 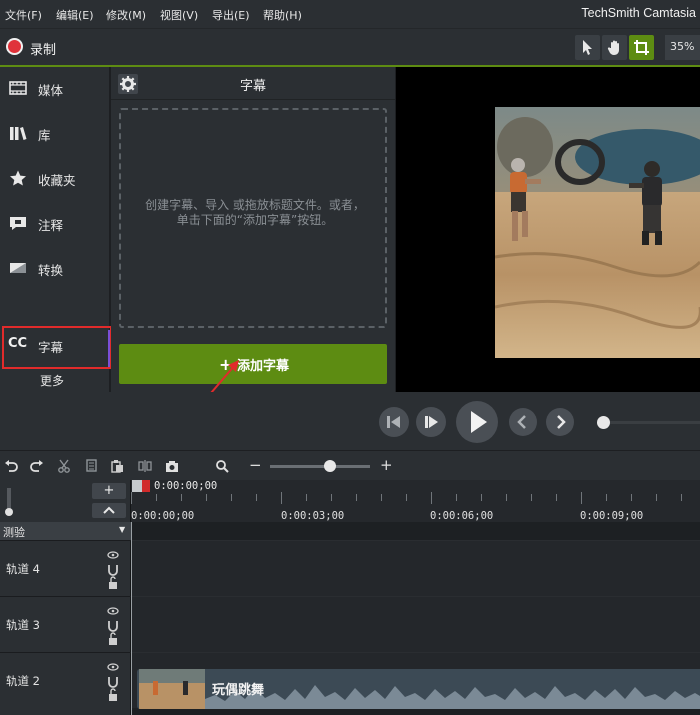 I want to click on scrub-bar, so click(x=652, y=422).